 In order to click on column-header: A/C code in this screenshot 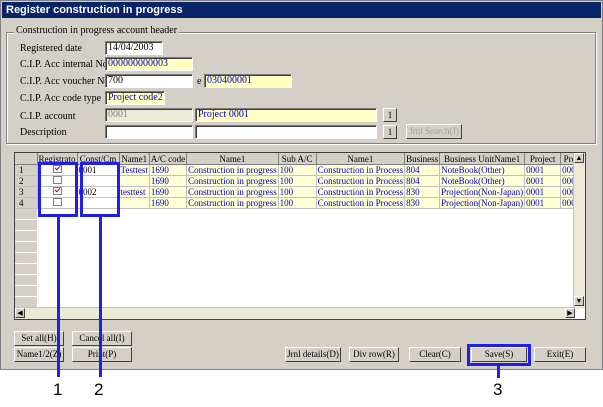, I will do `click(168, 159)`.